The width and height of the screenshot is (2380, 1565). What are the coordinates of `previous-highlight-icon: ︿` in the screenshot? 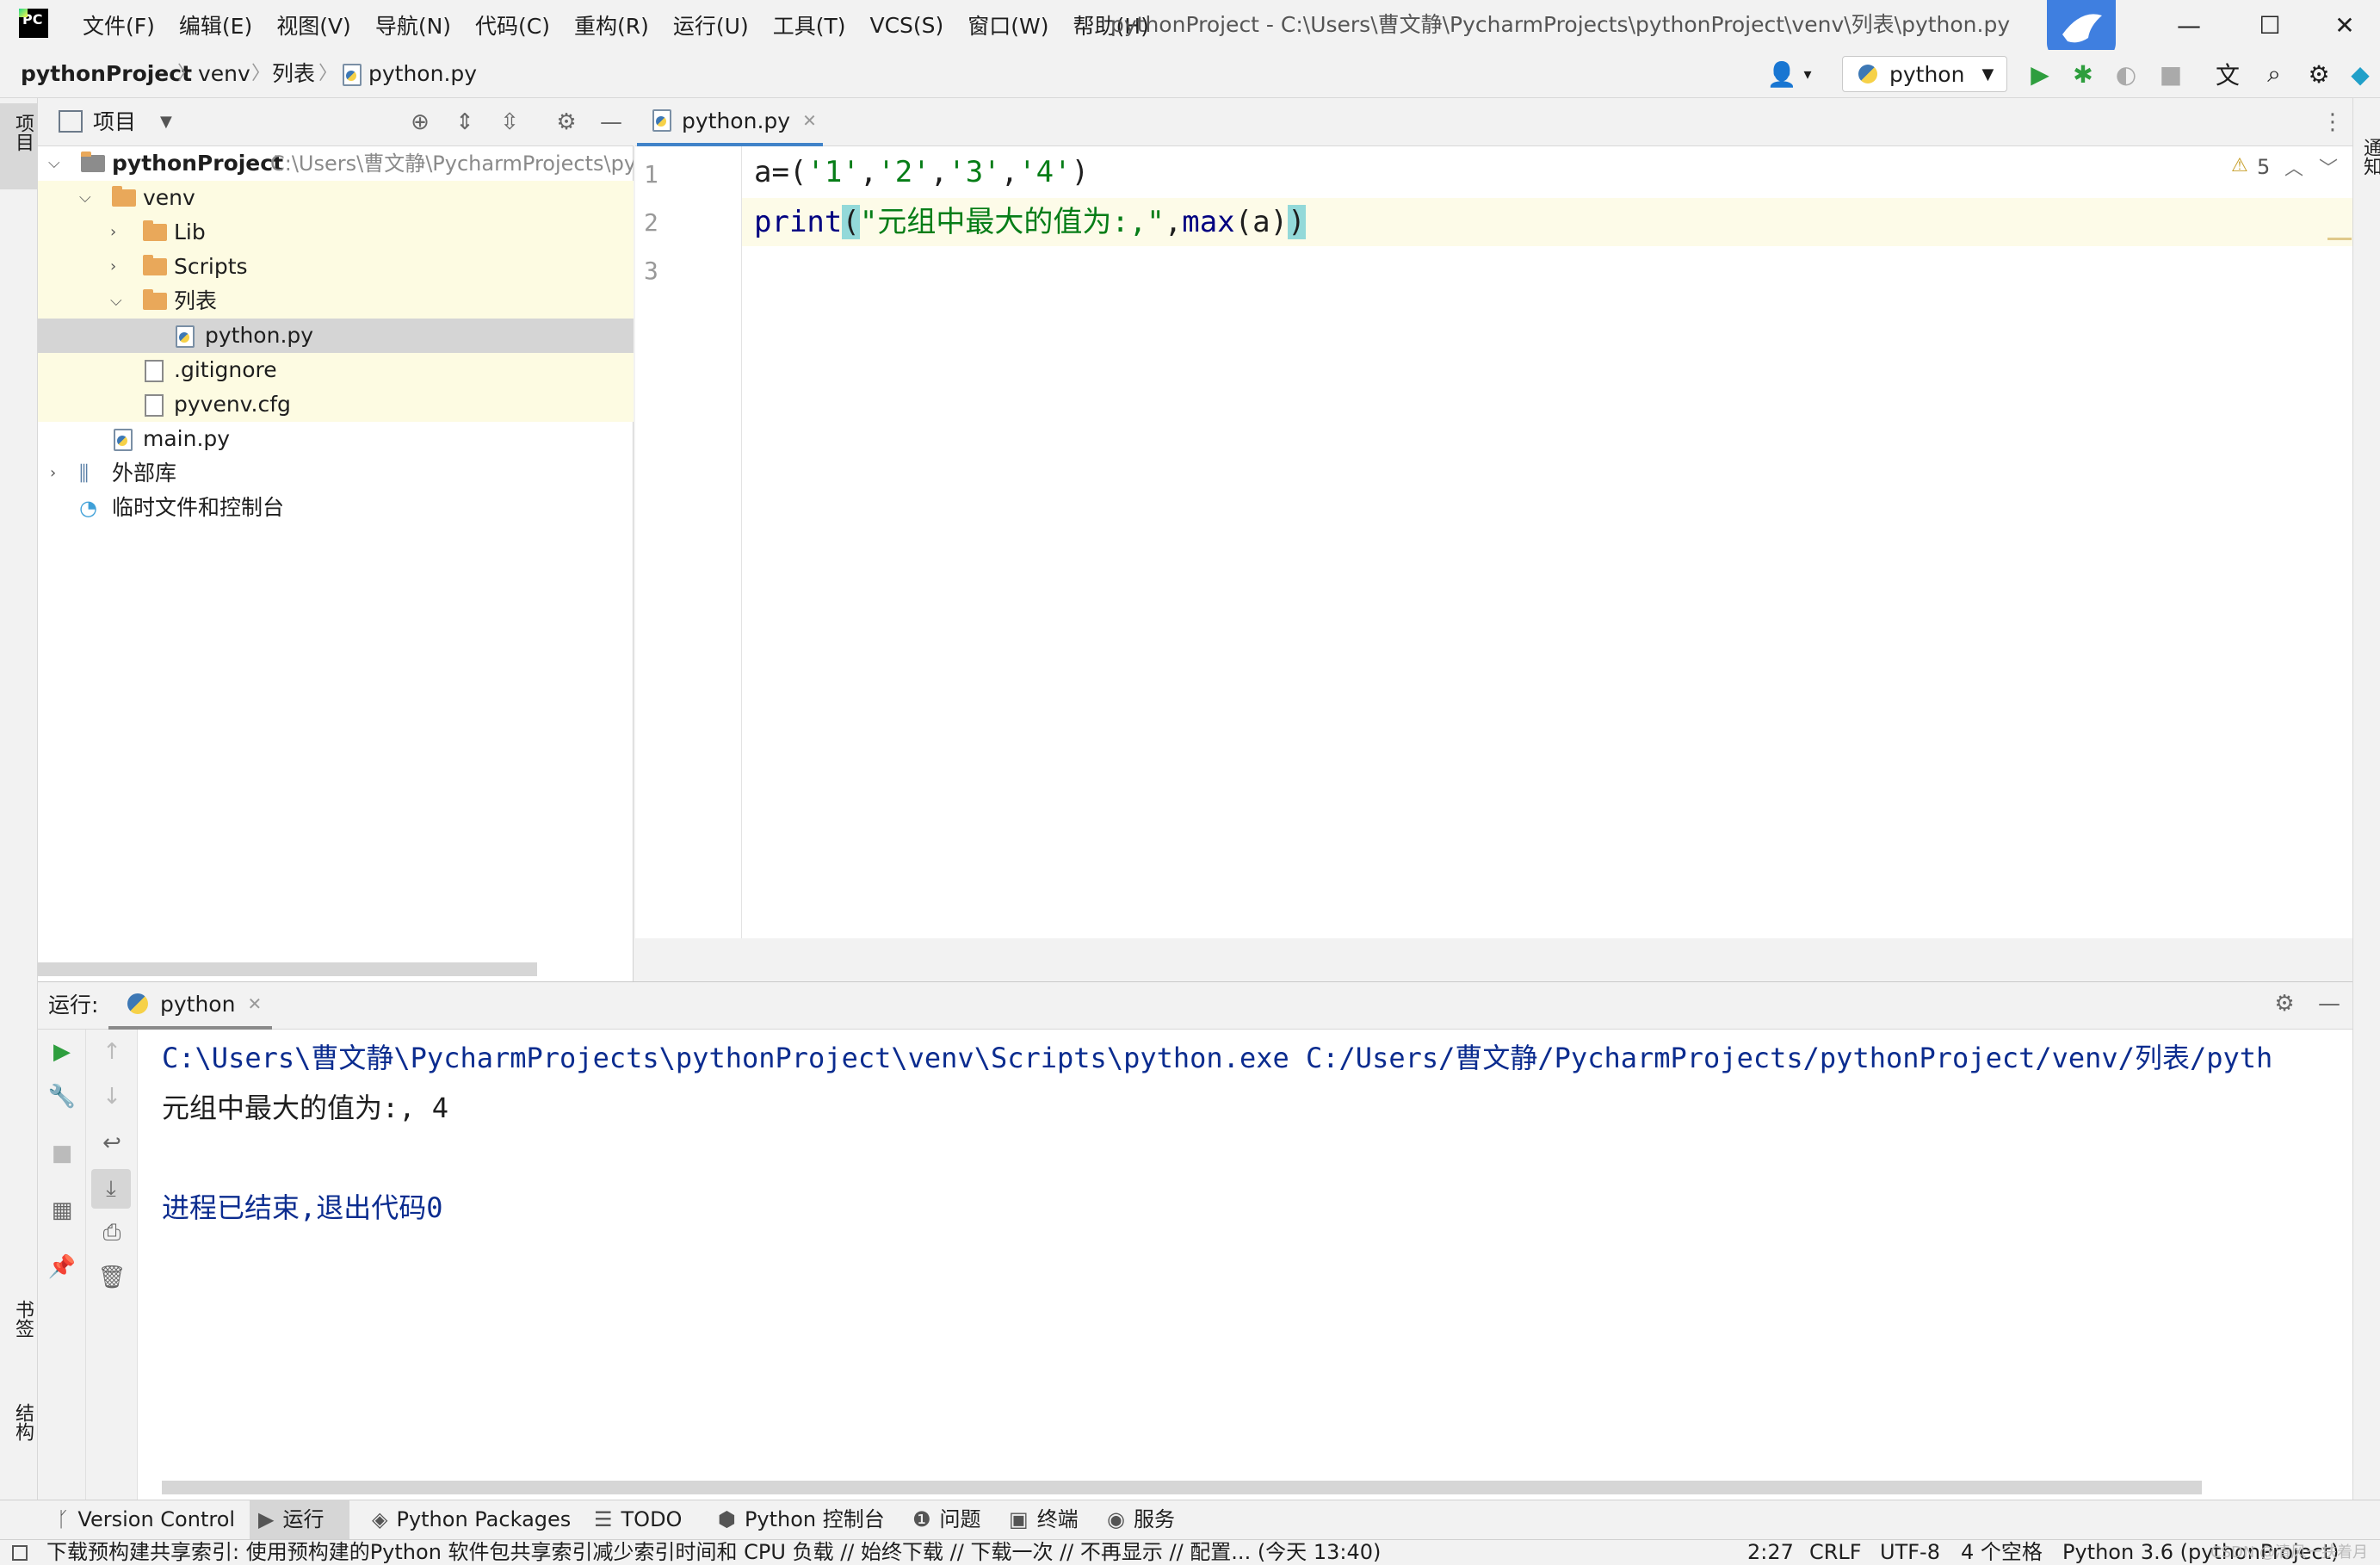 It's located at (2293, 167).